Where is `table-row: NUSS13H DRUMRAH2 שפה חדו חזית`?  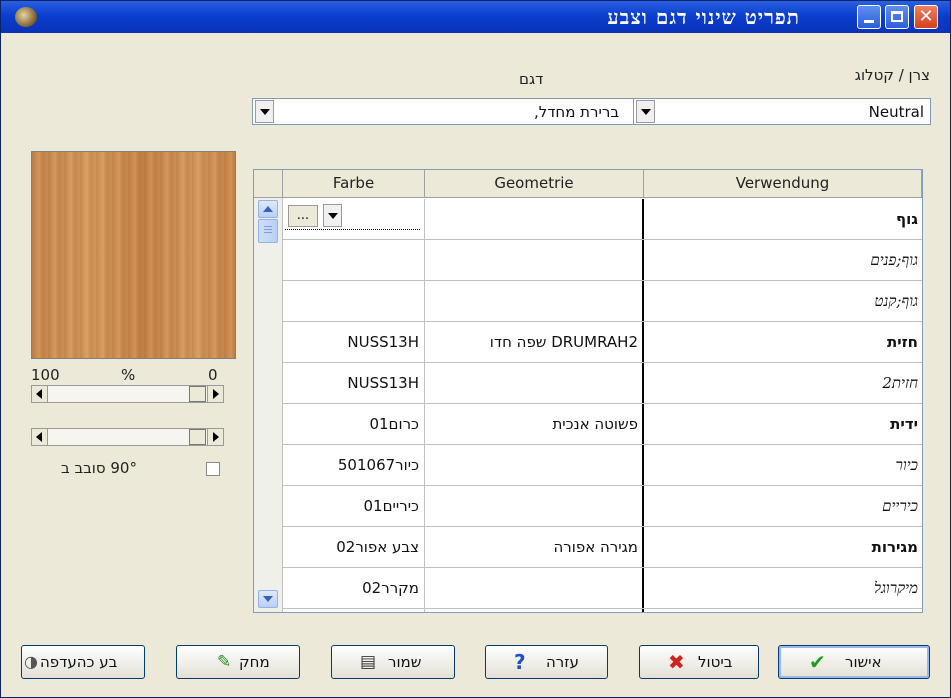
table-row: NUSS13H DRUMRAH2 שפה חדו חזית is located at coordinates (602, 342).